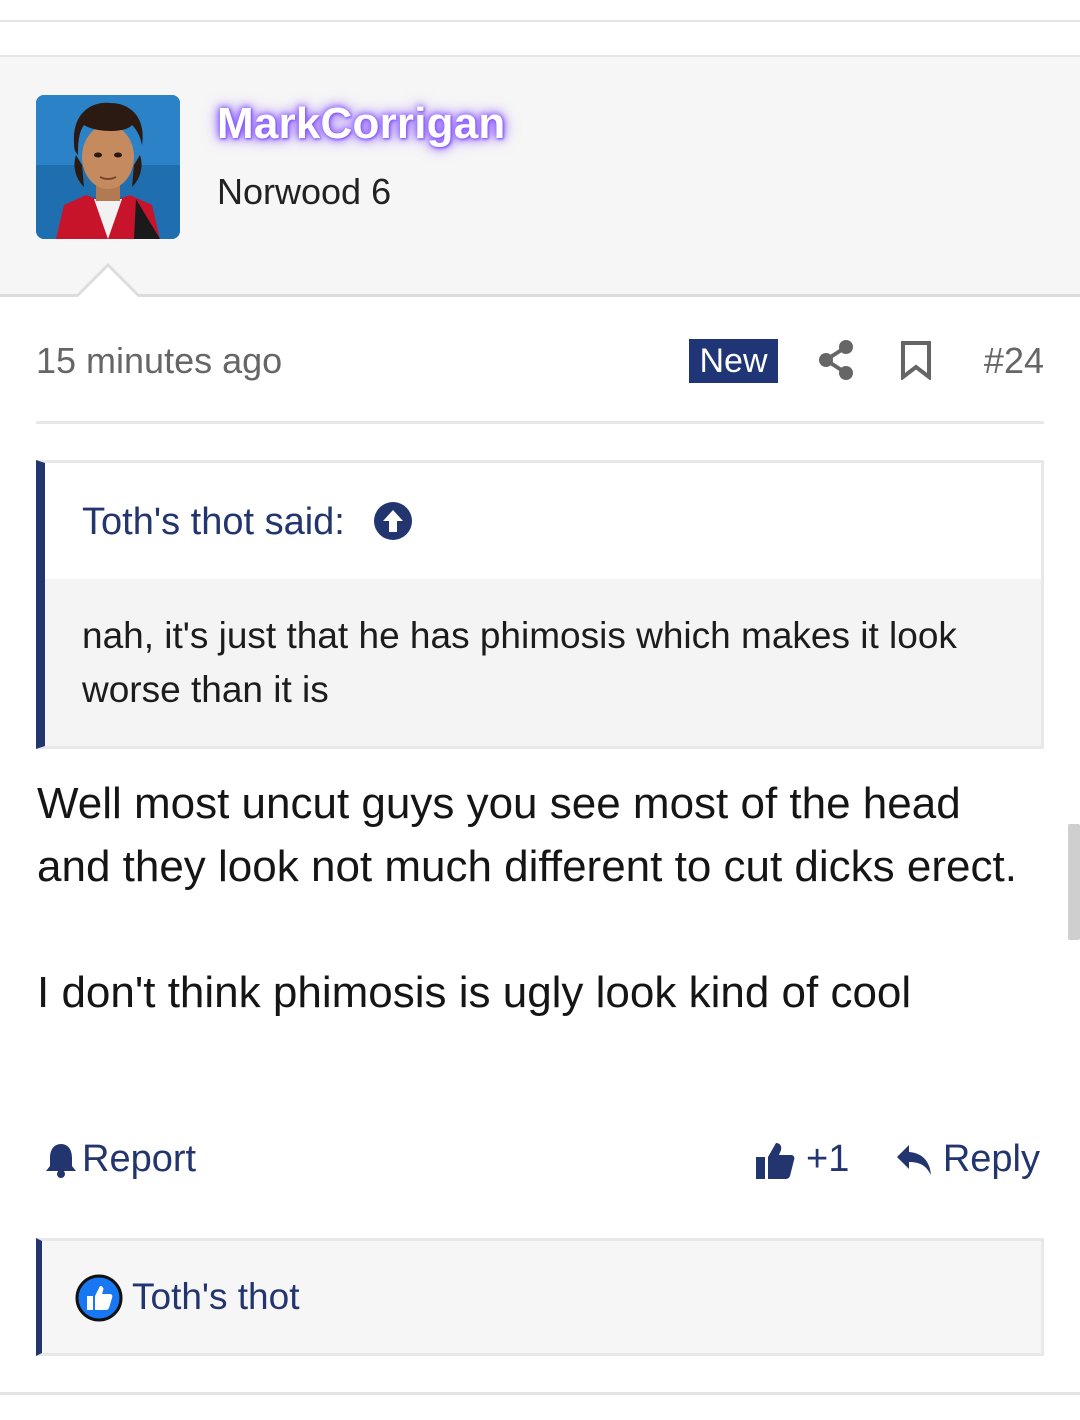  I want to click on reply-label: Reply, so click(991, 1159).